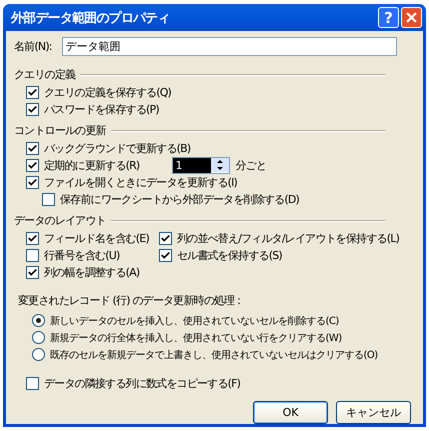  I want to click on refresh-handling-label: 変更されたレコード (行) のデータ更新時の処理 :, so click(129, 300).